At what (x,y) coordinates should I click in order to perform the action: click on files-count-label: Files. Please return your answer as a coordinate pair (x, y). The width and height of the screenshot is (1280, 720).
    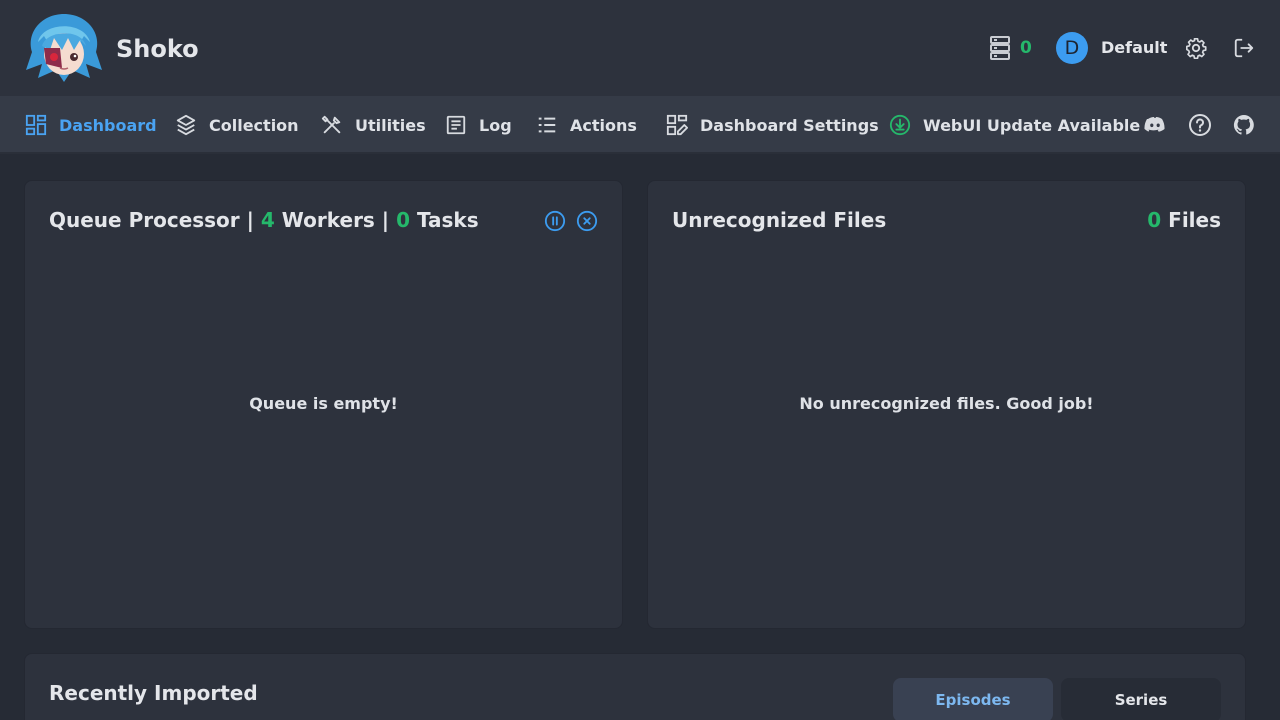
    Looking at the image, I should click on (1191, 220).